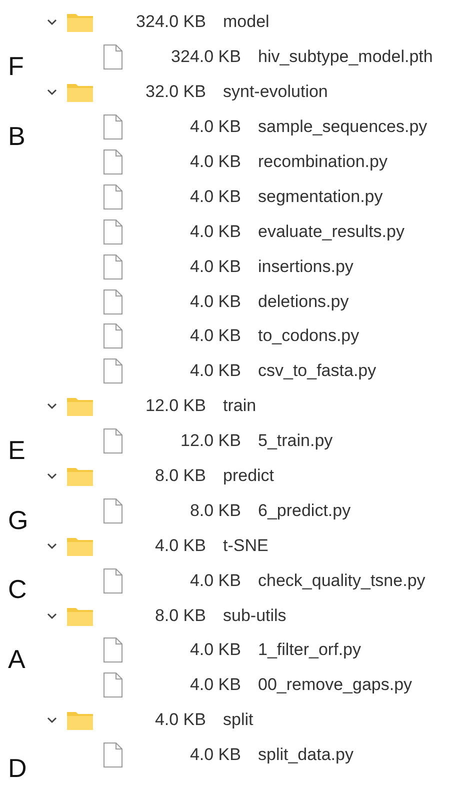 Image resolution: width=474 pixels, height=789 pixels. Describe the element at coordinates (248, 476) in the screenshot. I see `folder-name: predict` at that location.